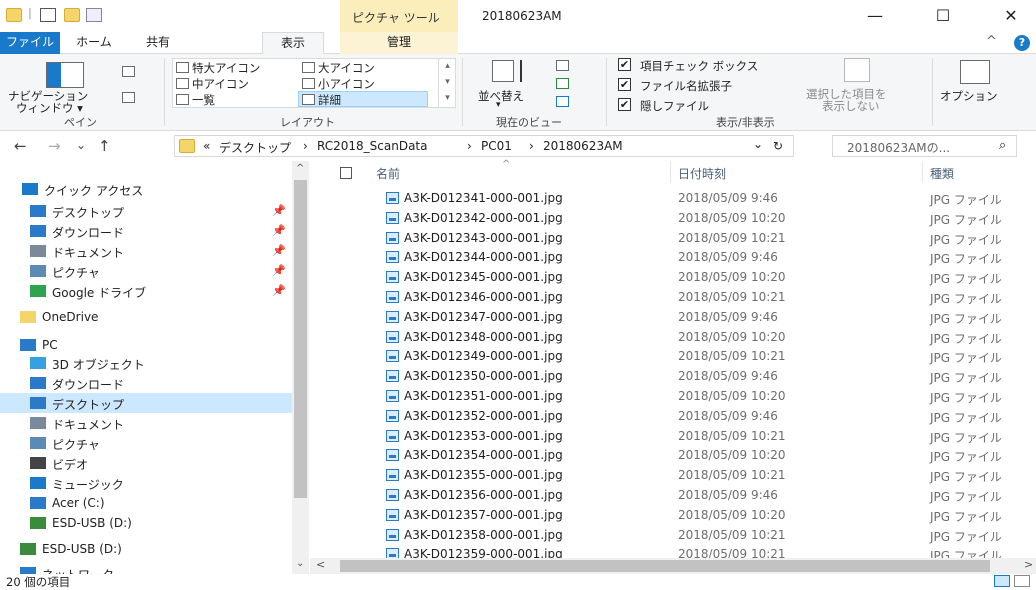 The height and width of the screenshot is (590, 1036). I want to click on nav-item: Acer (C:), so click(148, 503).